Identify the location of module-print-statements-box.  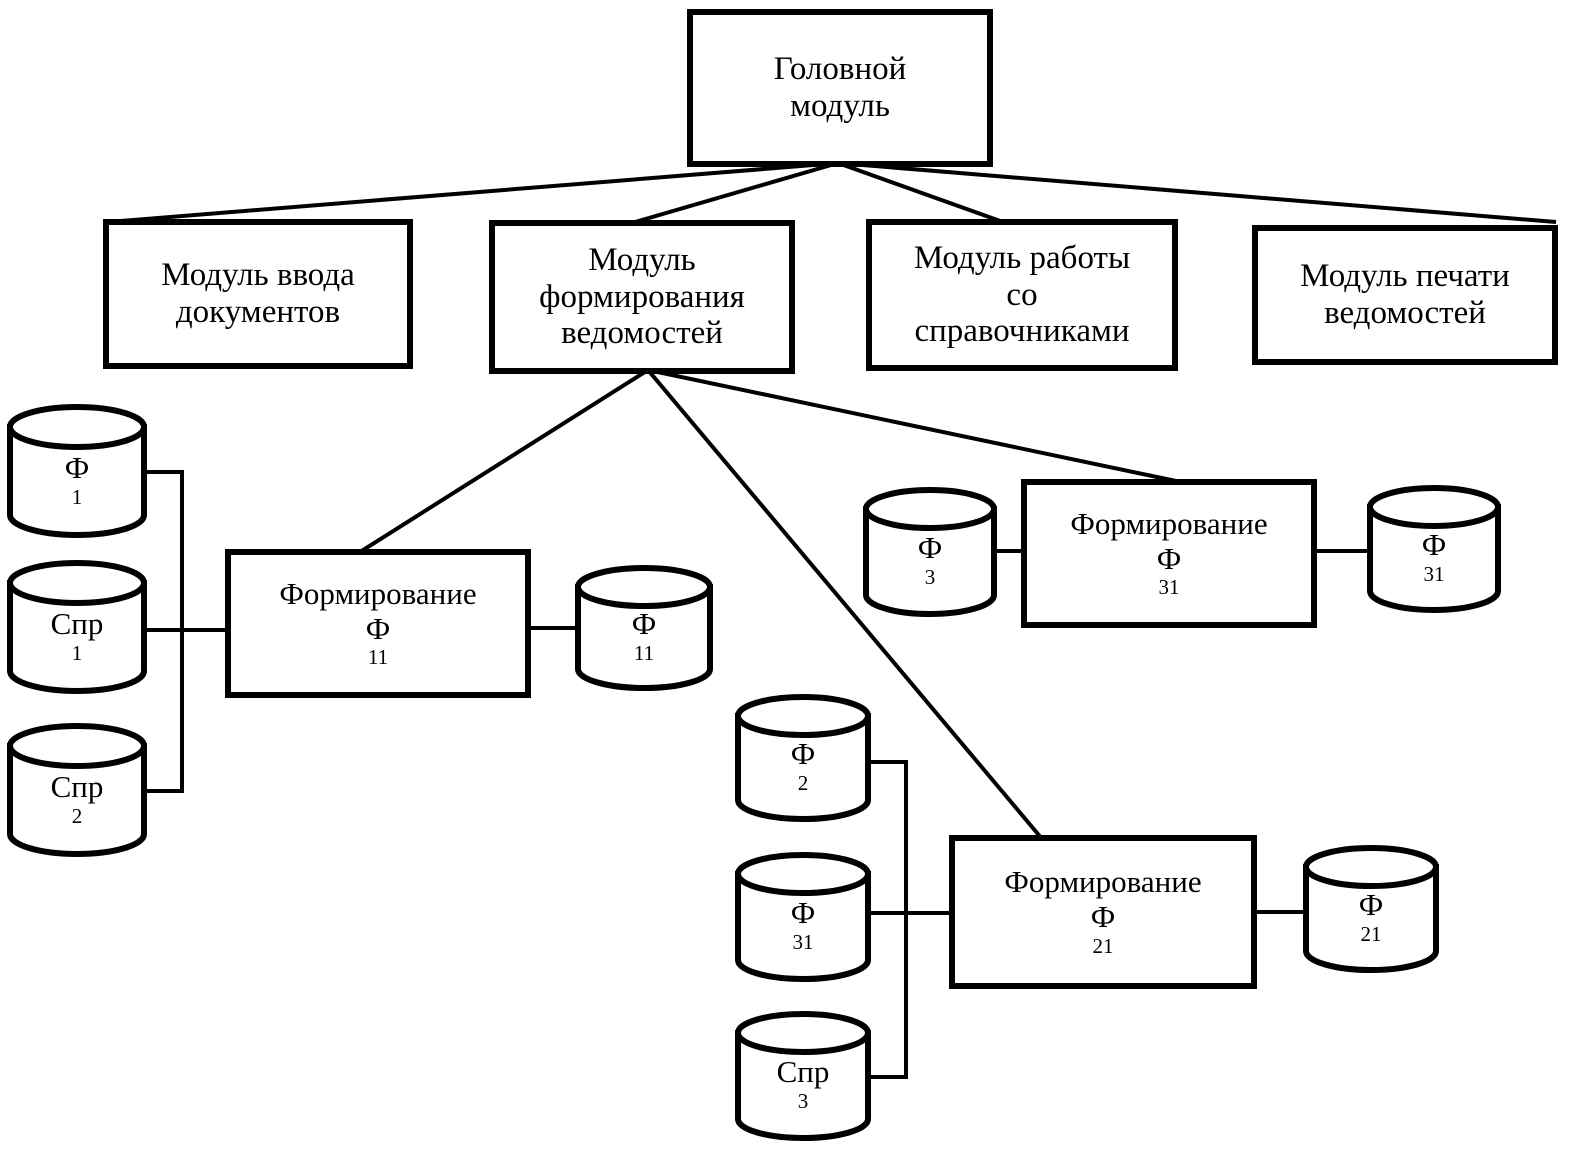
(1405, 295).